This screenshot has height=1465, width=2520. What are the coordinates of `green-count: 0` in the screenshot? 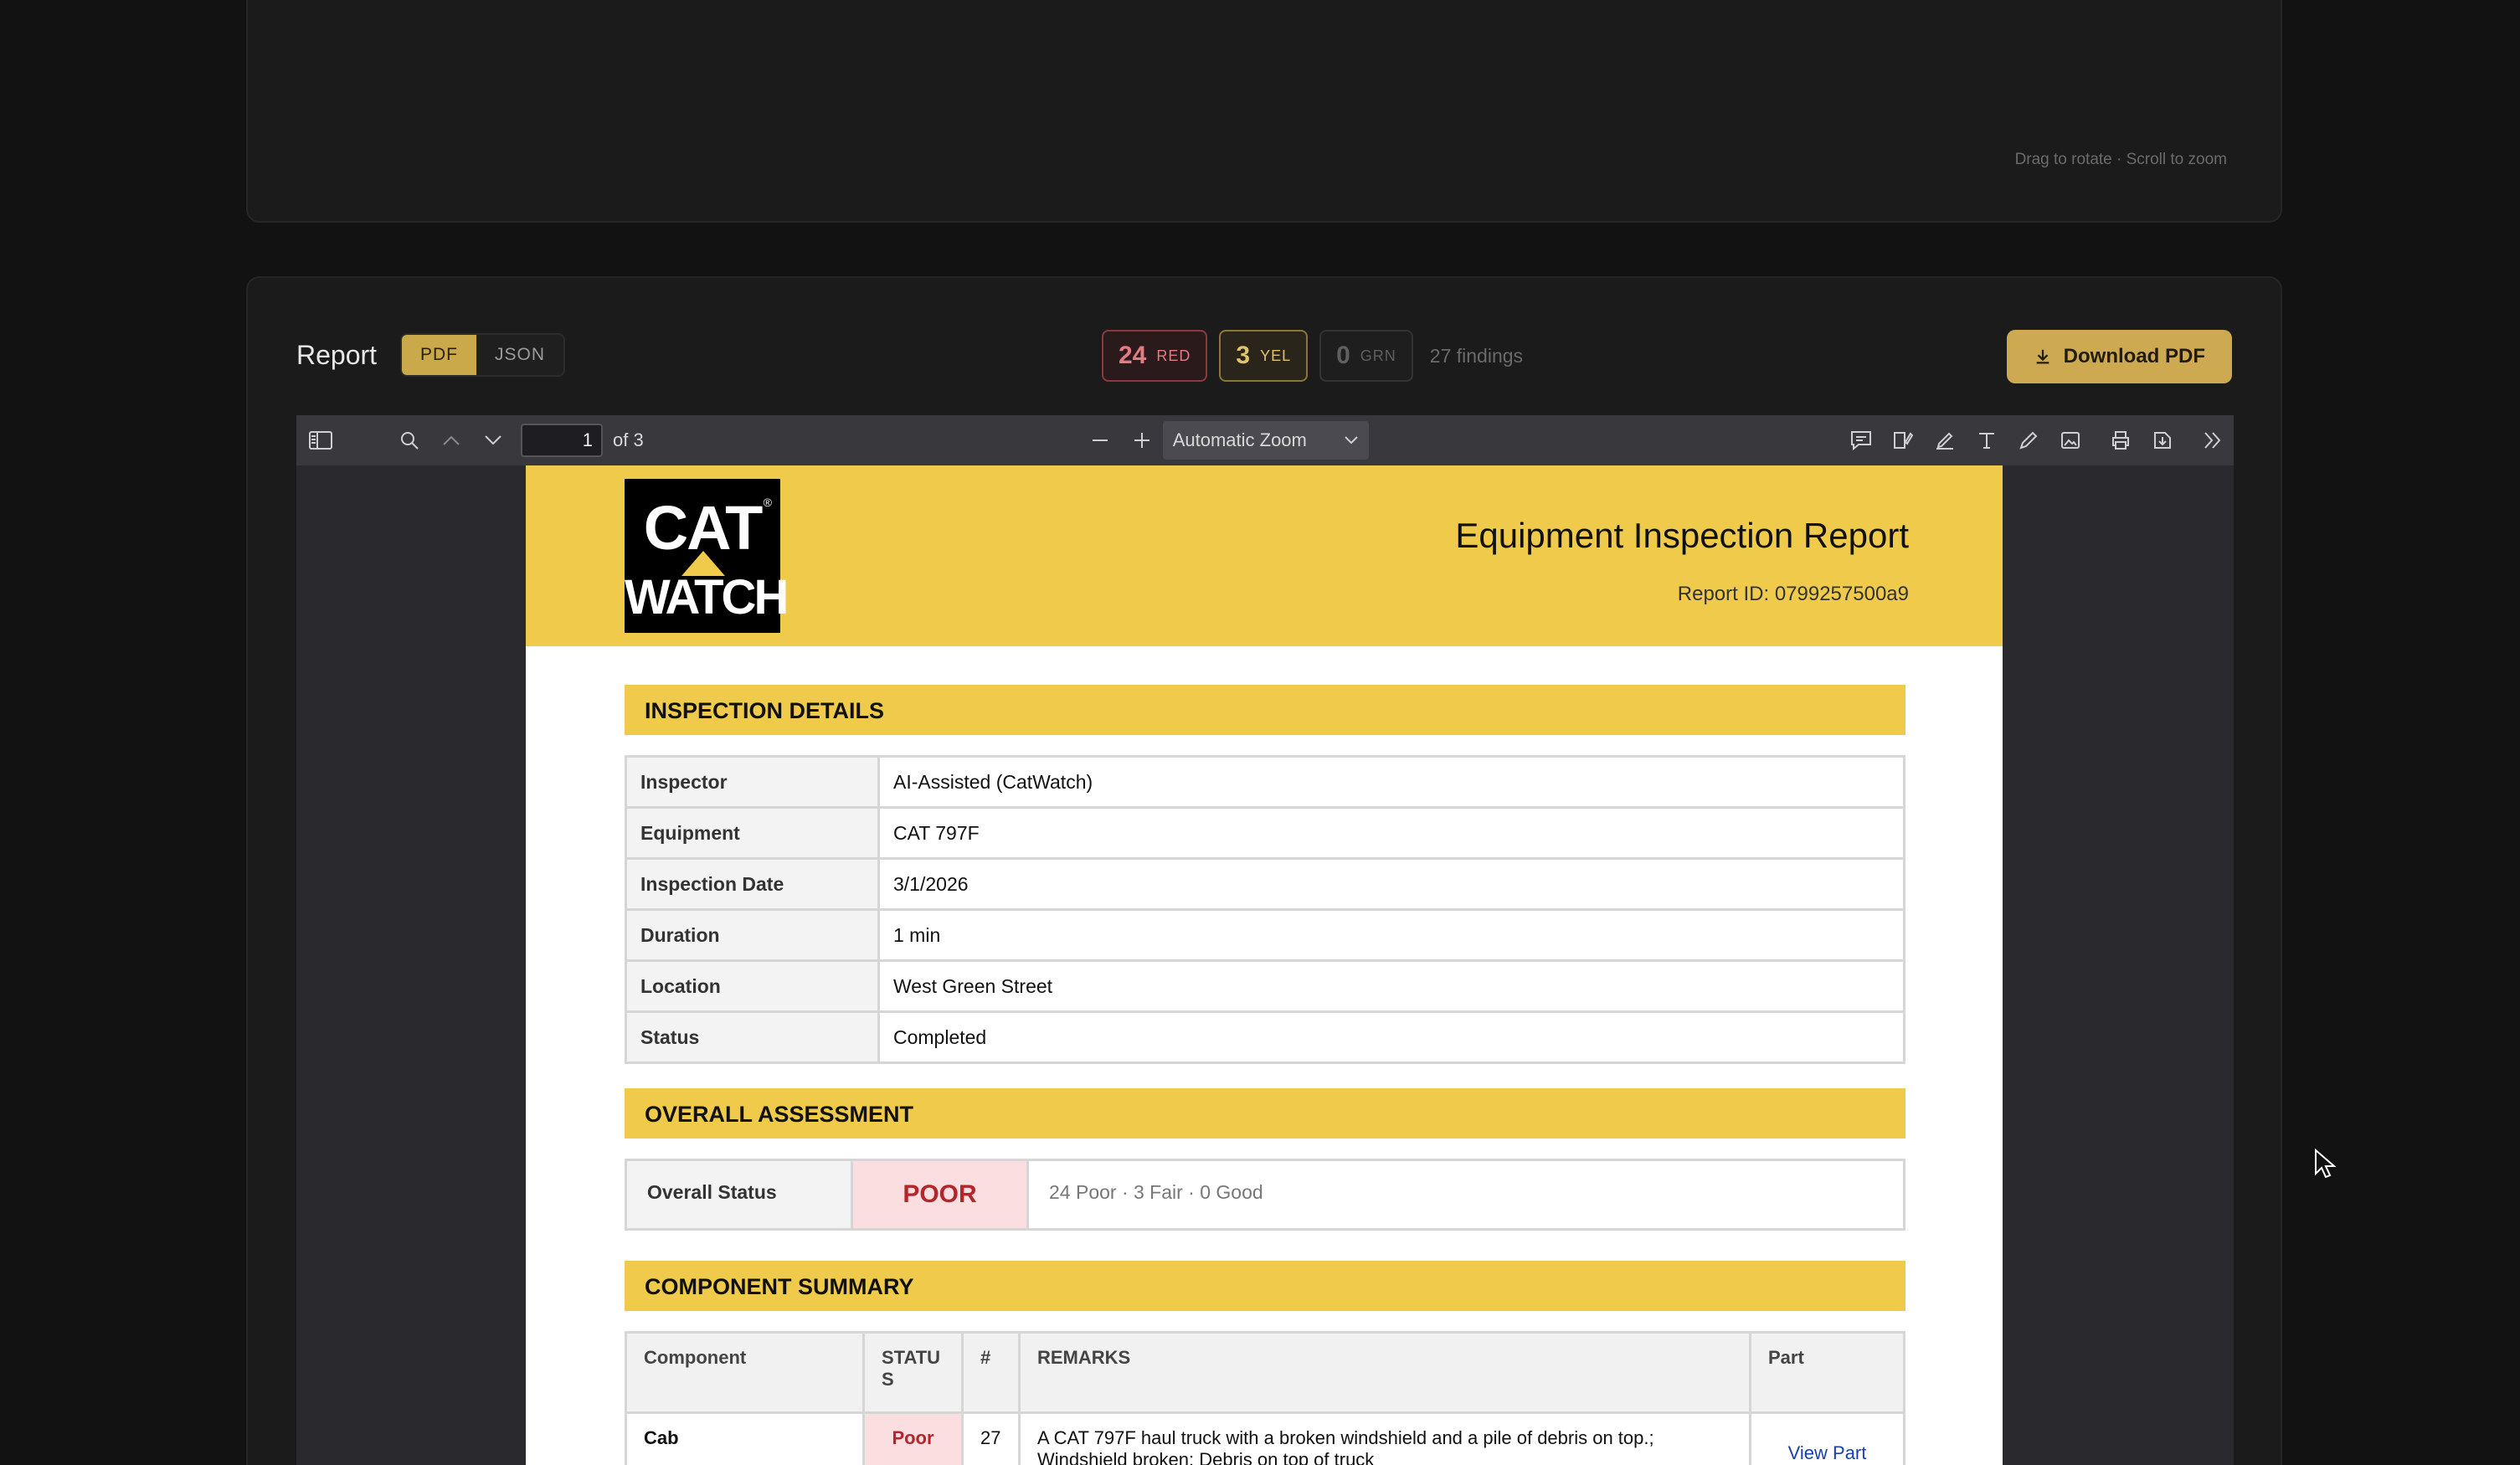 It's located at (1343, 355).